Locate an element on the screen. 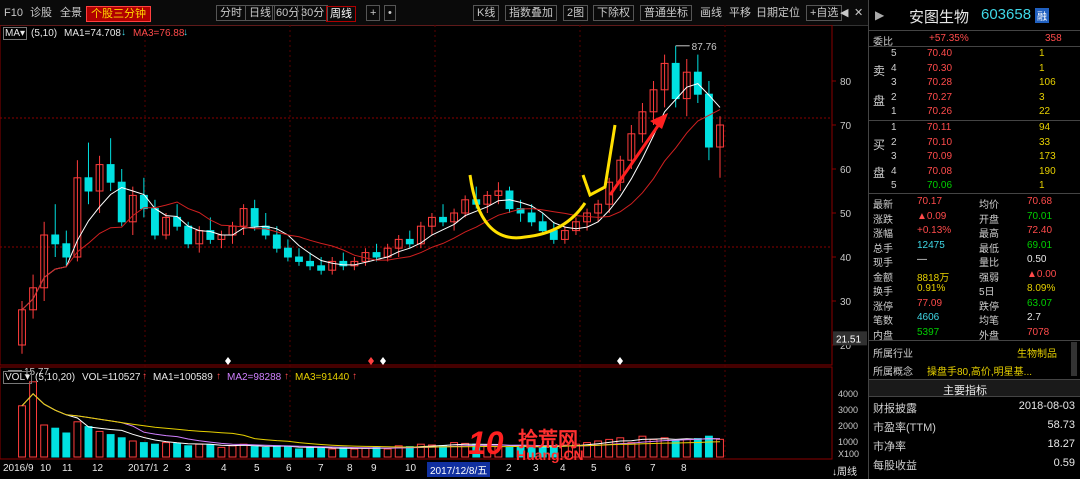 This screenshot has width=1080, height=479. date-axis-label: 2 is located at coordinates (166, 468).